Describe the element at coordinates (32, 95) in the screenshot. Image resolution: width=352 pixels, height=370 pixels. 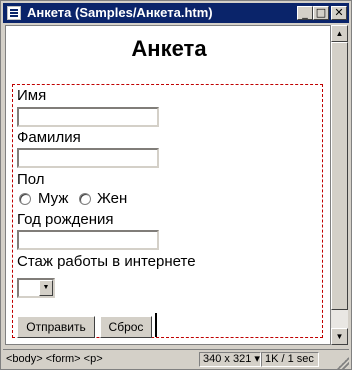
I see `first-name-label: Имя` at that location.